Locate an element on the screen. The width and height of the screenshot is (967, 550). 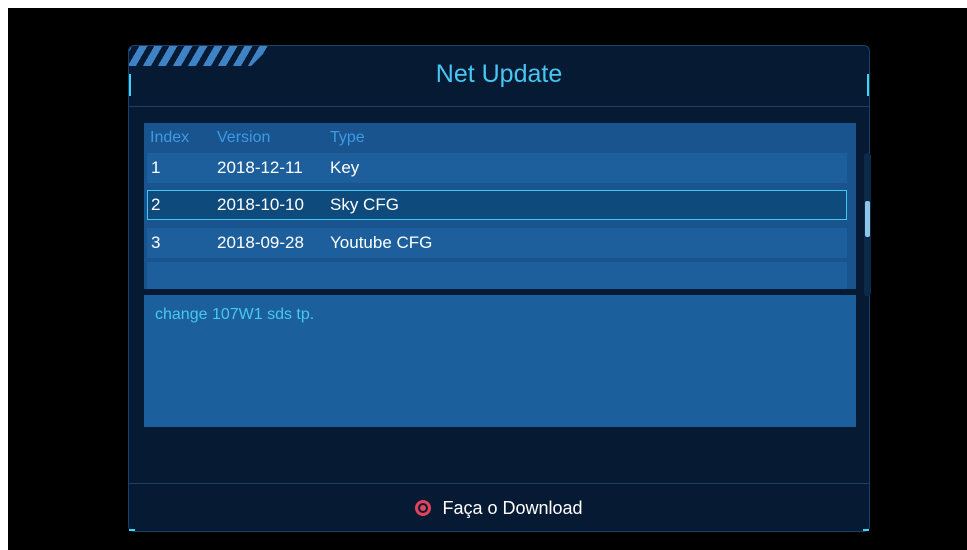
row-version: 2018-10-10 is located at coordinates (260, 204).